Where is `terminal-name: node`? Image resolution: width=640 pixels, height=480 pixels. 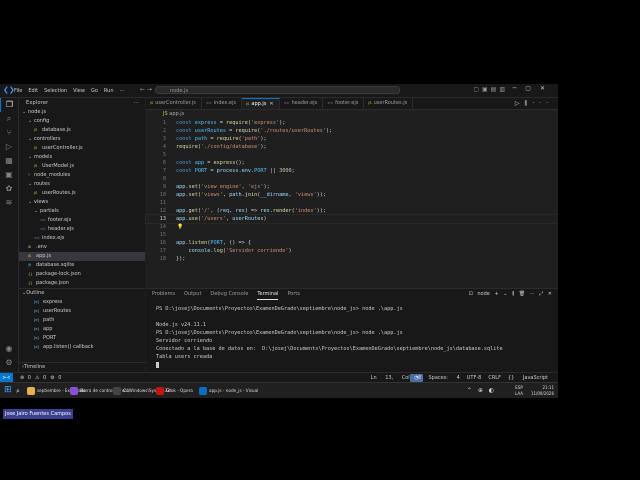 terminal-name: node is located at coordinates (483, 294).